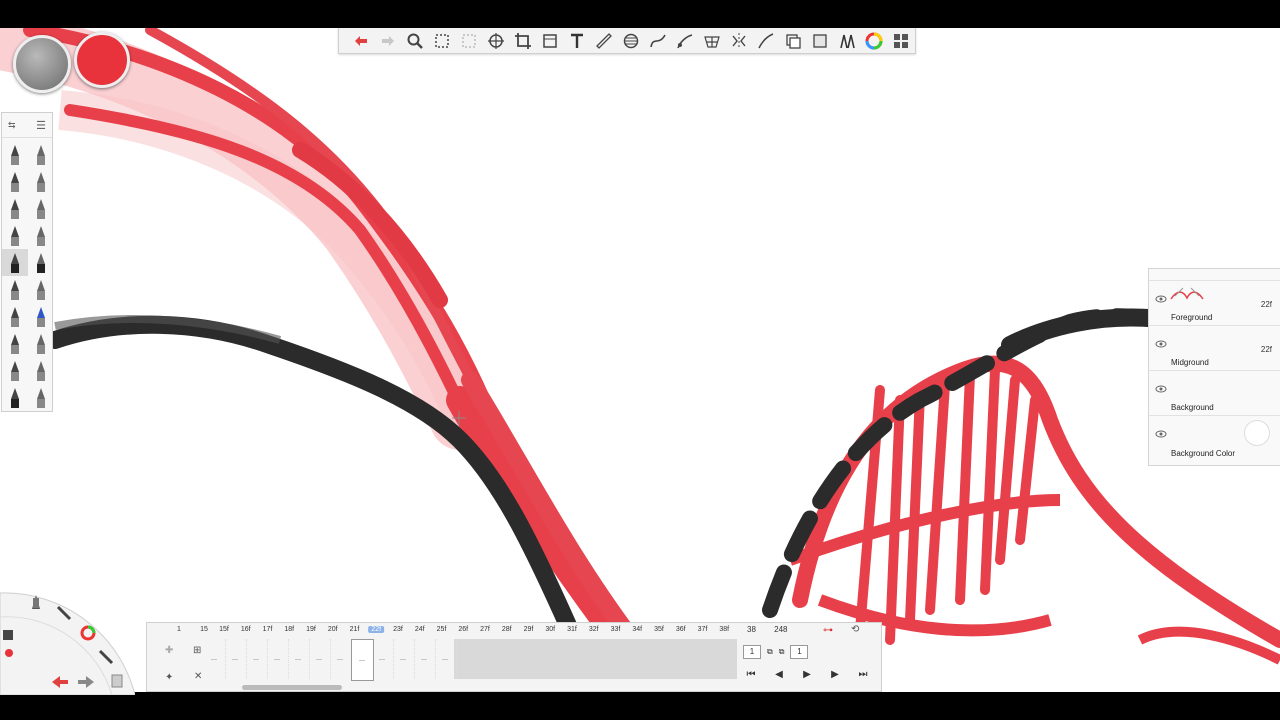 This screenshot has height=720, width=1280. Describe the element at coordinates (311, 629) in the screenshot. I see `frame-label: 19f` at that location.